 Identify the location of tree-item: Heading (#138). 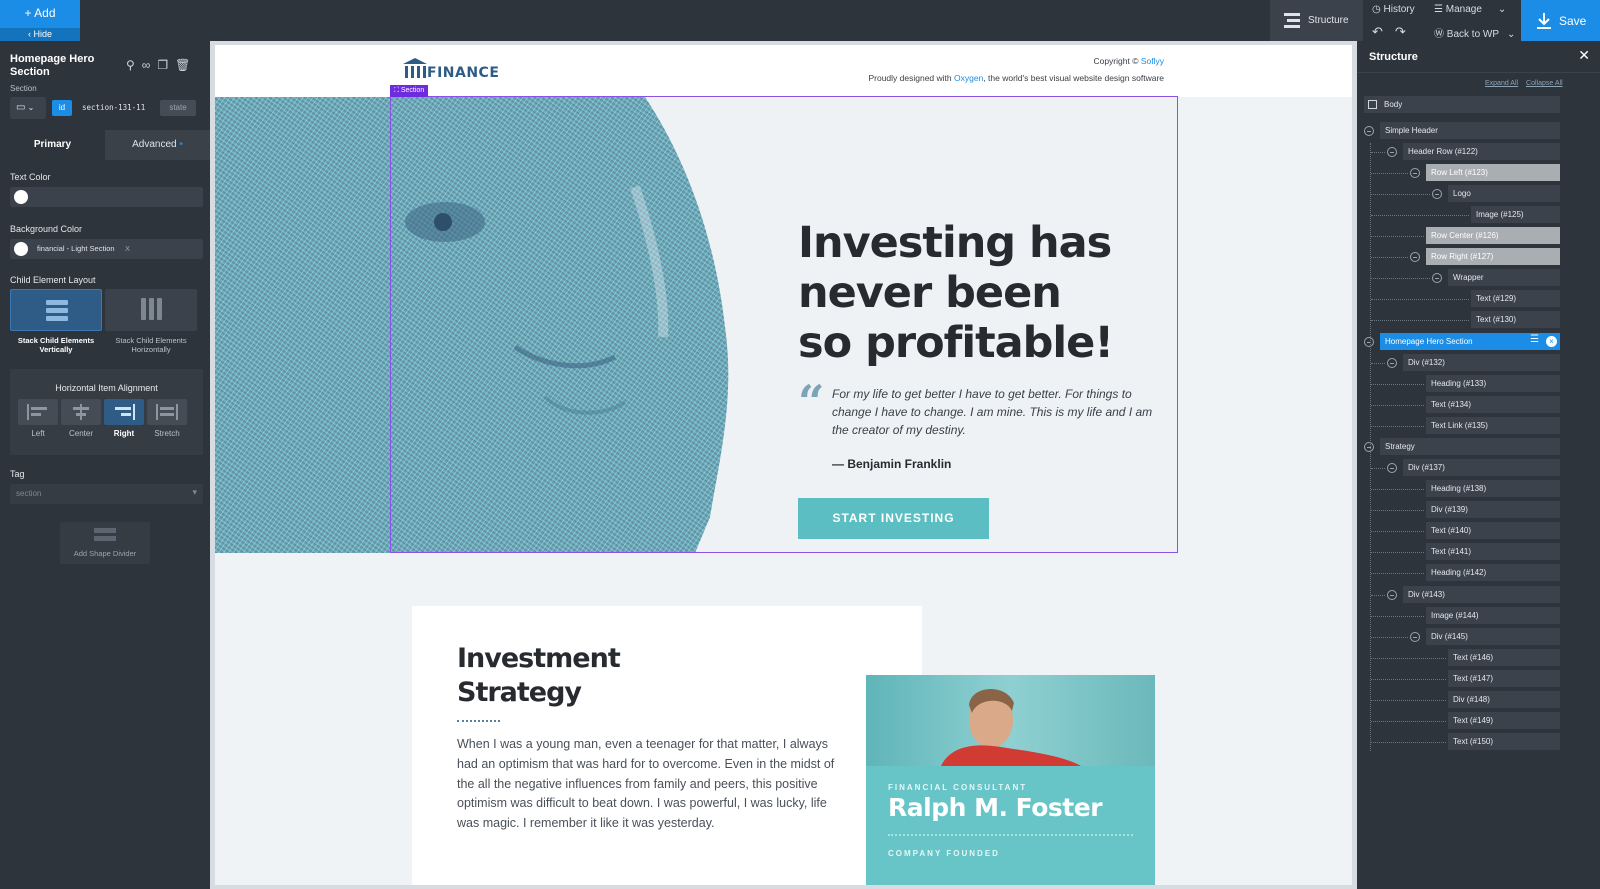
(1493, 488).